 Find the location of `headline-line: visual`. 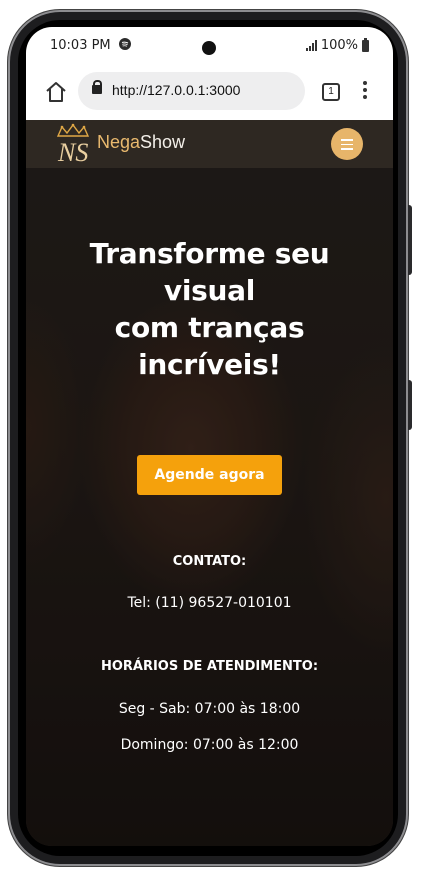

headline-line: visual is located at coordinates (209, 290).